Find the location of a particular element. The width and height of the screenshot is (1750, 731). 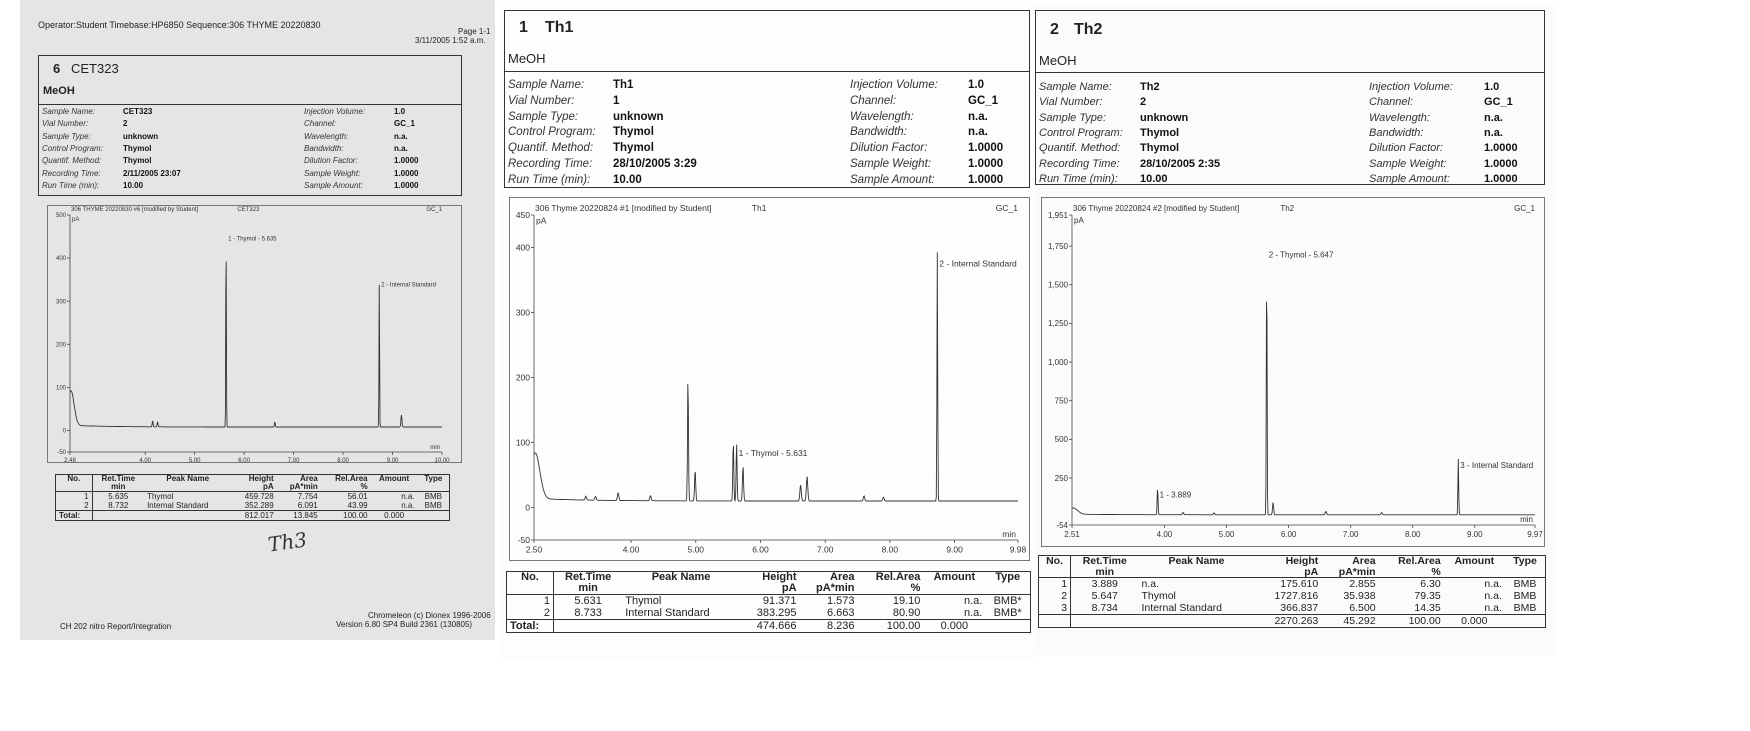

table-cell: 35.938 is located at coordinates (1359, 596).